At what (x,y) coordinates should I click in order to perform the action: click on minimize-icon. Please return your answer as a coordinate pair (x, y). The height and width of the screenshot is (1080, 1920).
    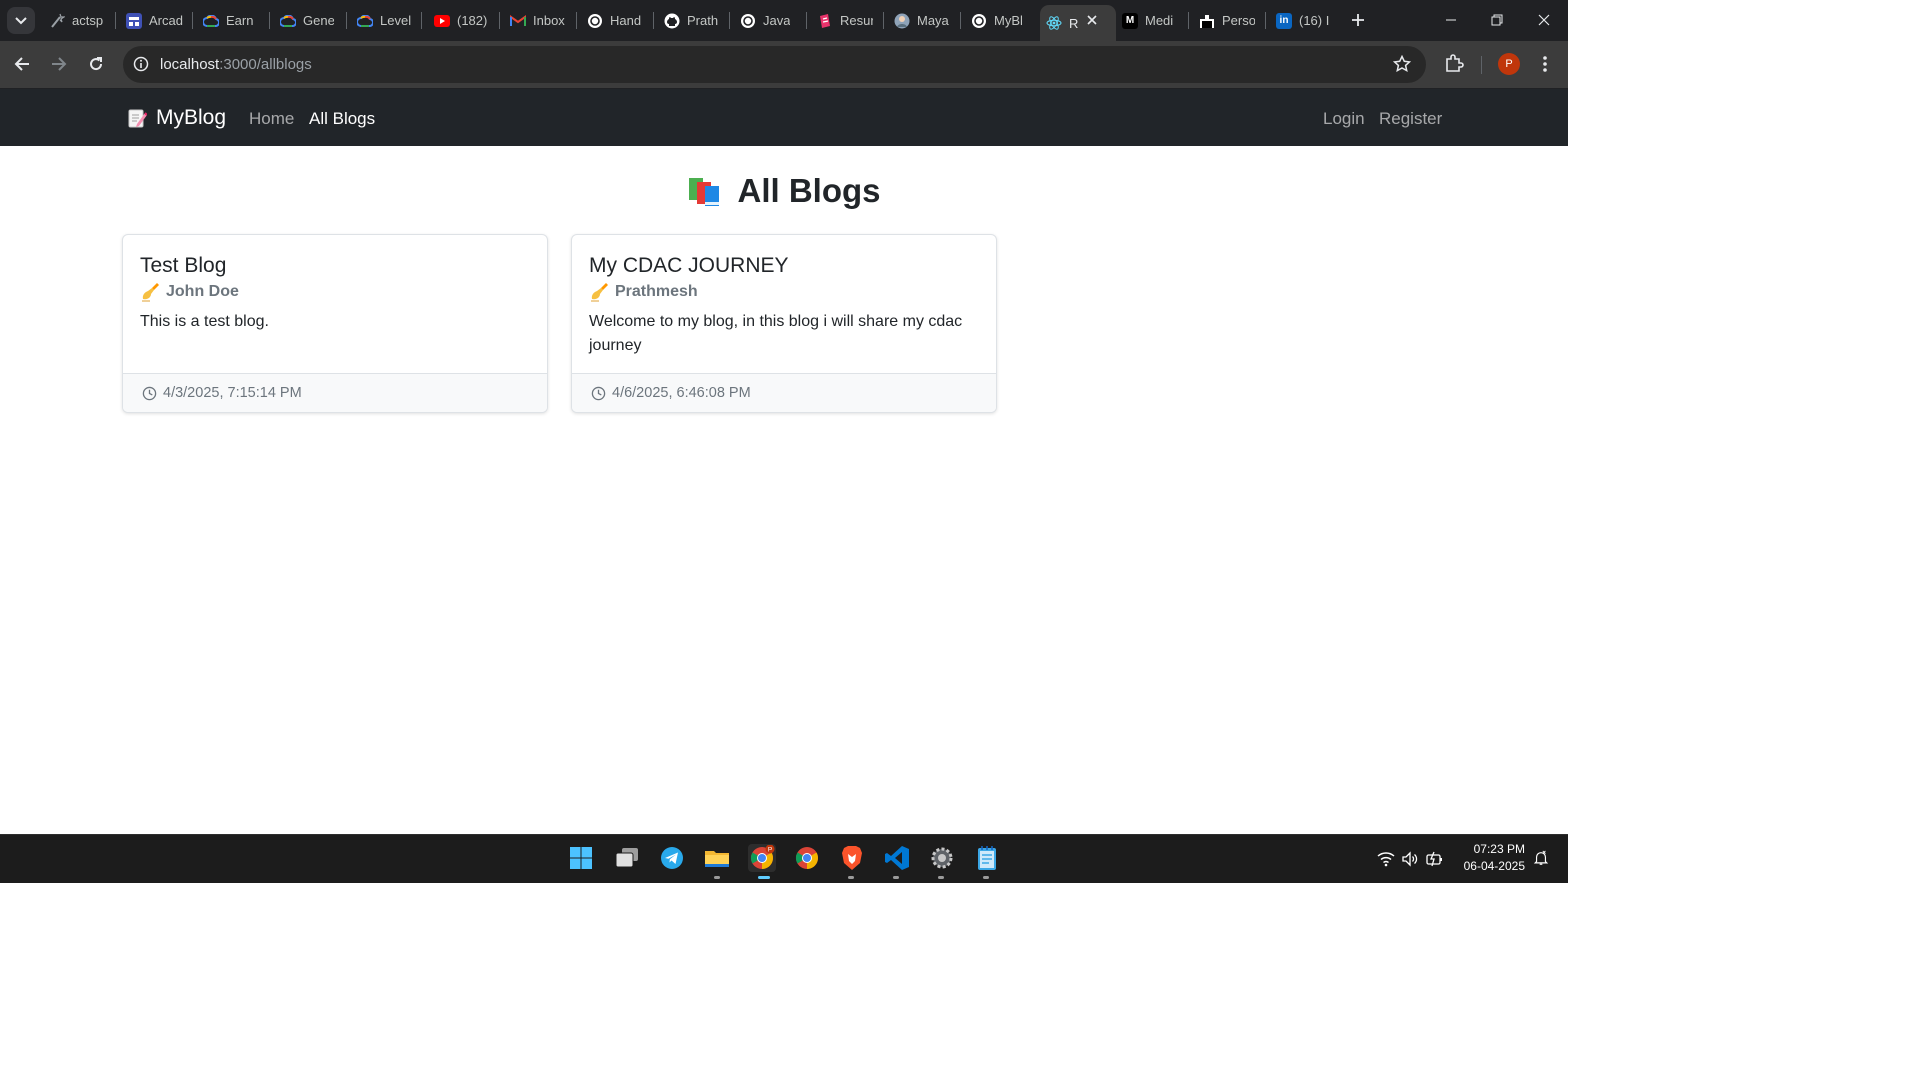
    Looking at the image, I should click on (1451, 20).